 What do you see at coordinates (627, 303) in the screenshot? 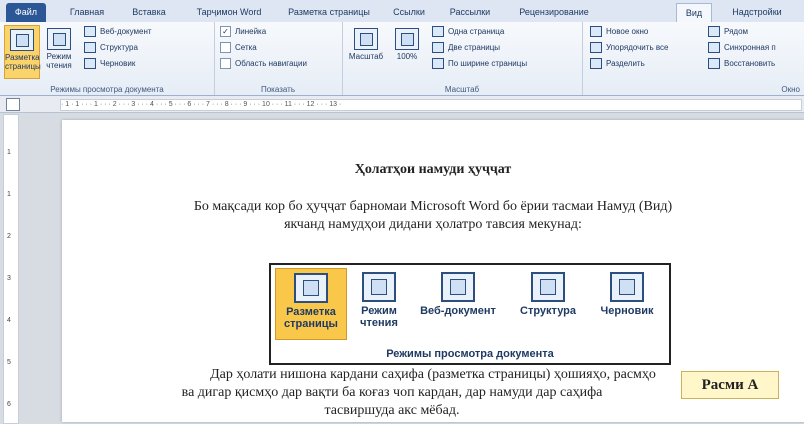
I see `figure-draft-button: Черновик` at bounding box center [627, 303].